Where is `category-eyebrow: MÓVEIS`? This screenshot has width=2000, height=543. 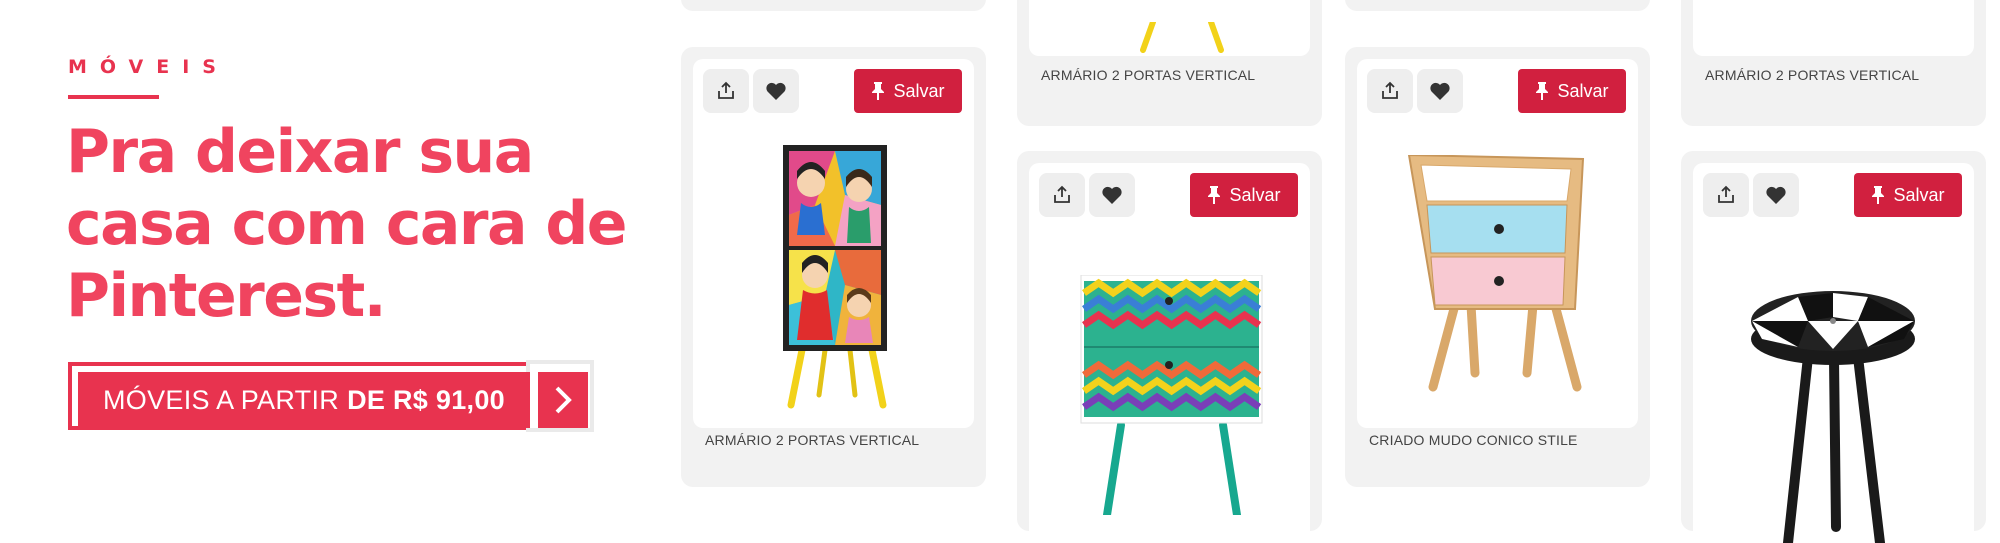
category-eyebrow: MÓVEIS is located at coordinates (148, 67).